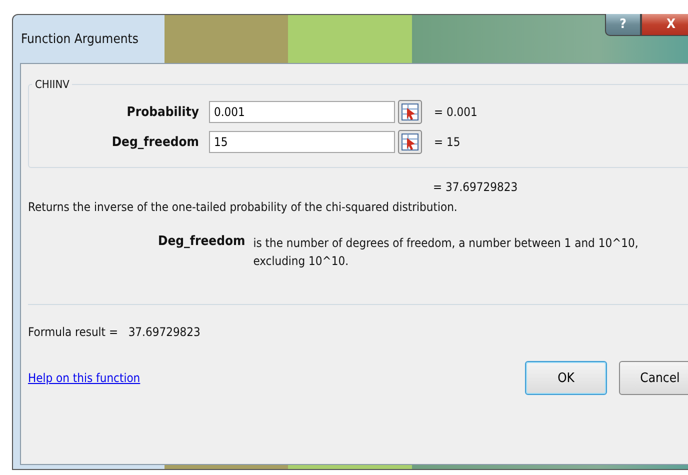 This screenshot has height=475, width=688. Describe the element at coordinates (566, 378) in the screenshot. I see `ok-button: OK` at that location.